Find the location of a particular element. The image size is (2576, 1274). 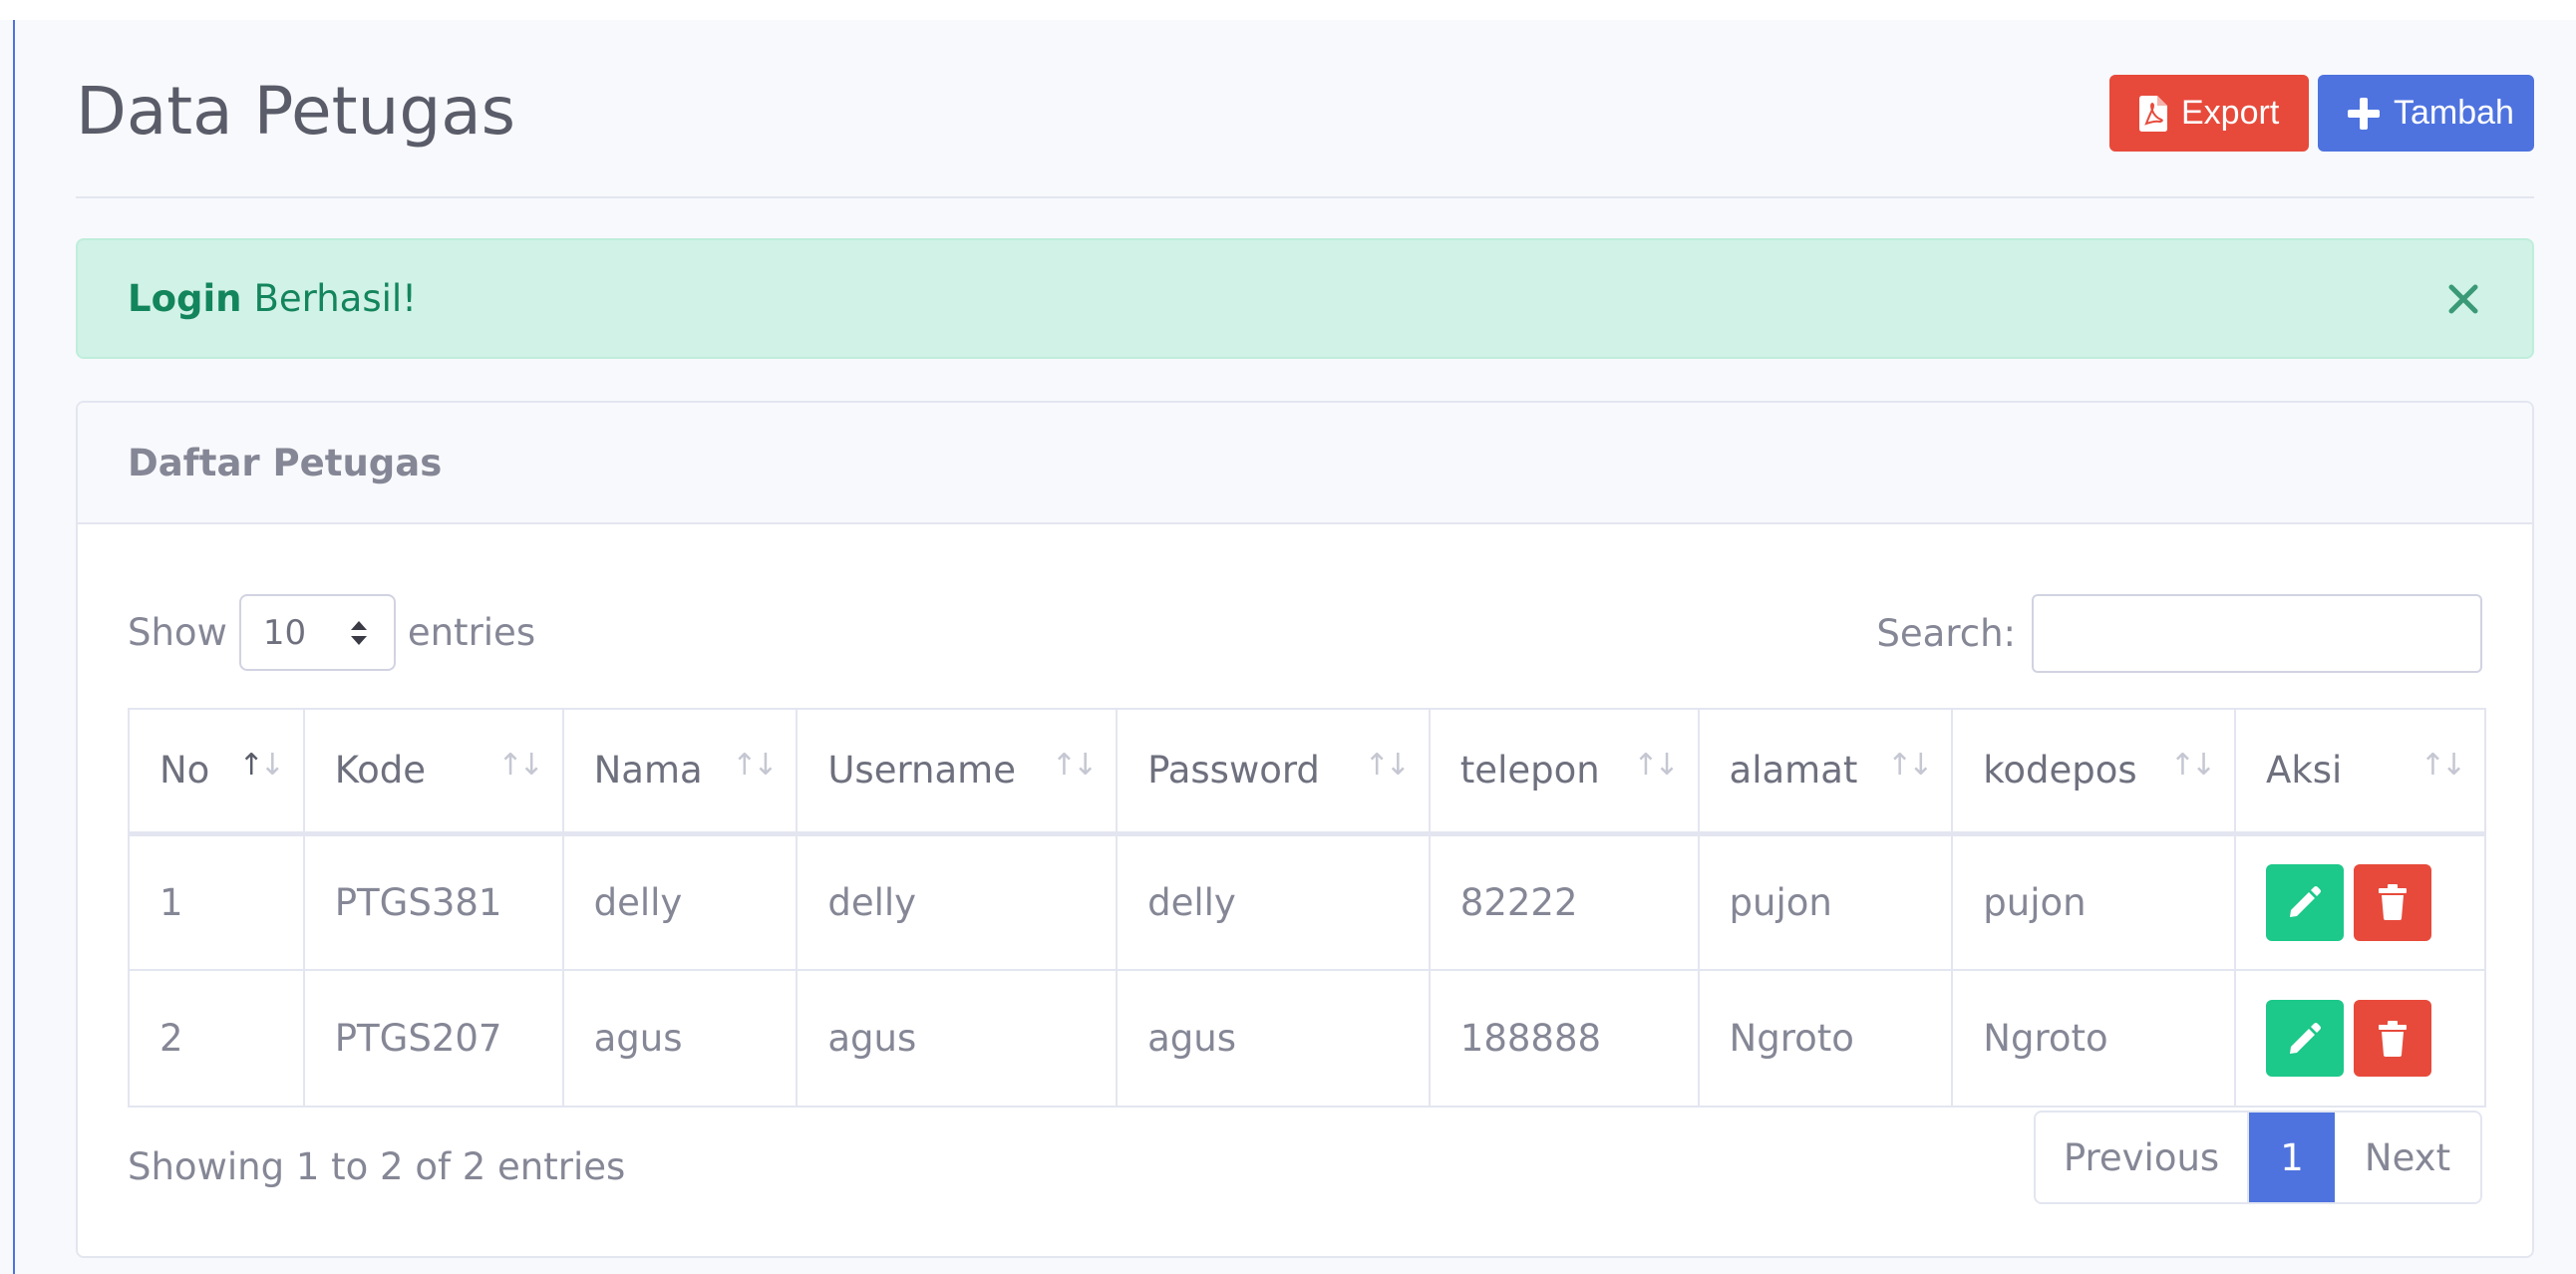

page-title: Data Petugas is located at coordinates (296, 111).